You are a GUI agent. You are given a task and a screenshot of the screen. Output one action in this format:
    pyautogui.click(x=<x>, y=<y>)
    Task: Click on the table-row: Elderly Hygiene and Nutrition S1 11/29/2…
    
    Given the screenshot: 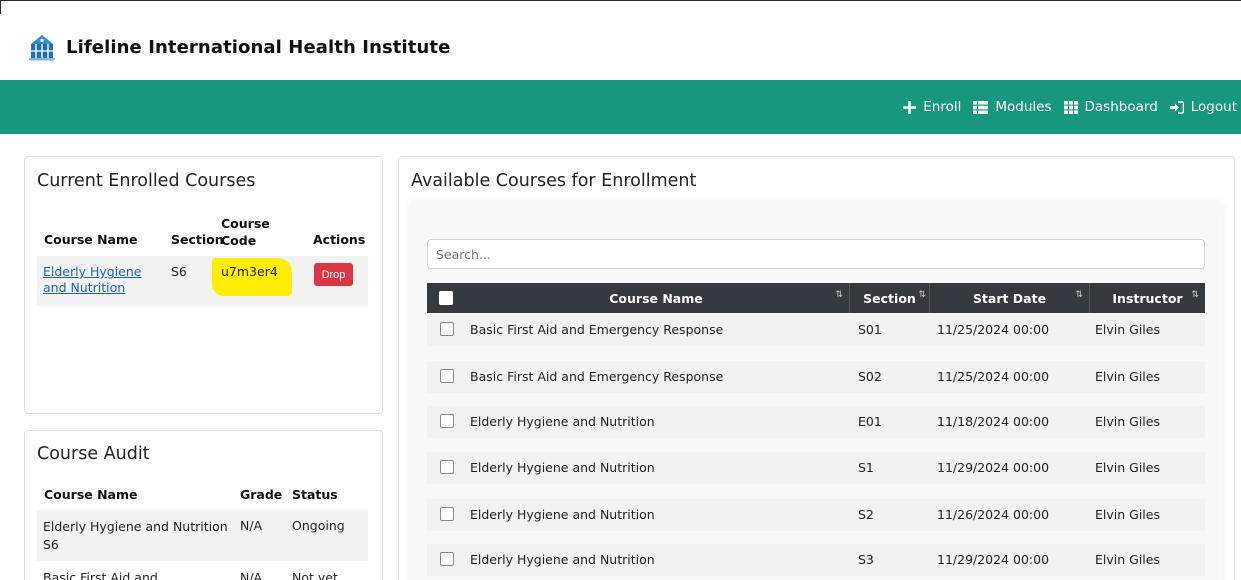 What is the action you would take?
    pyautogui.click(x=816, y=468)
    